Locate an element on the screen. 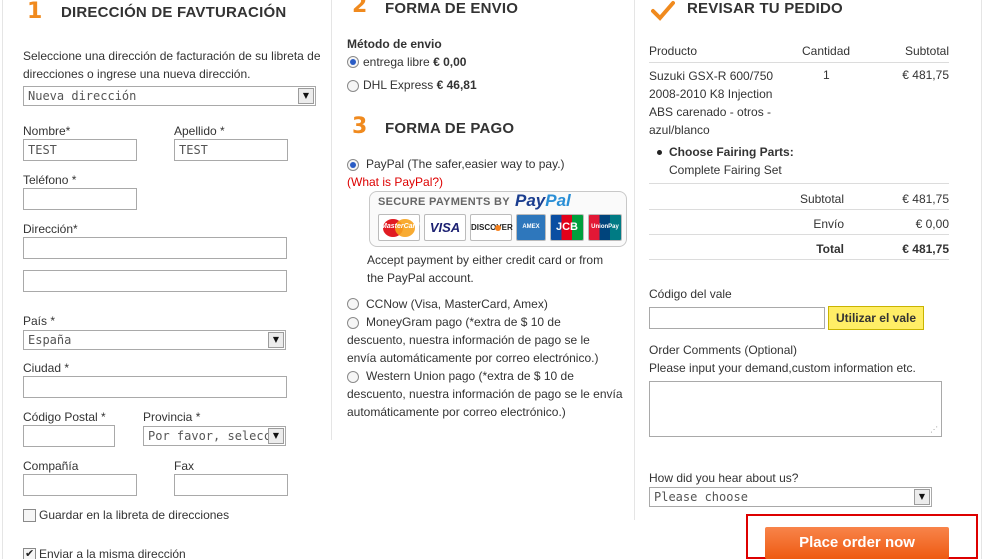 This screenshot has width=986, height=559. fax-input is located at coordinates (231, 485).